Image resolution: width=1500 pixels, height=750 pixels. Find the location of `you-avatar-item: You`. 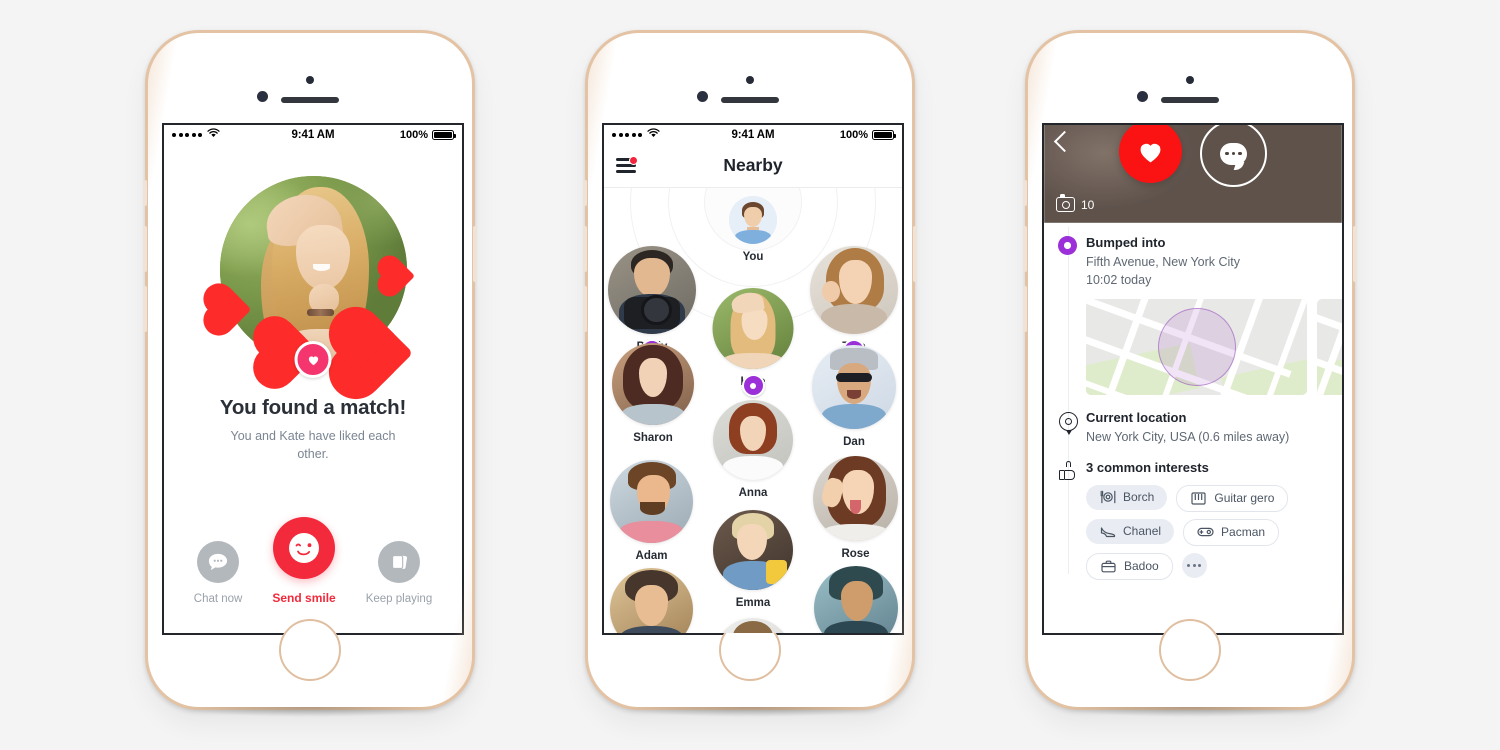

you-avatar-item: You is located at coordinates (753, 229).